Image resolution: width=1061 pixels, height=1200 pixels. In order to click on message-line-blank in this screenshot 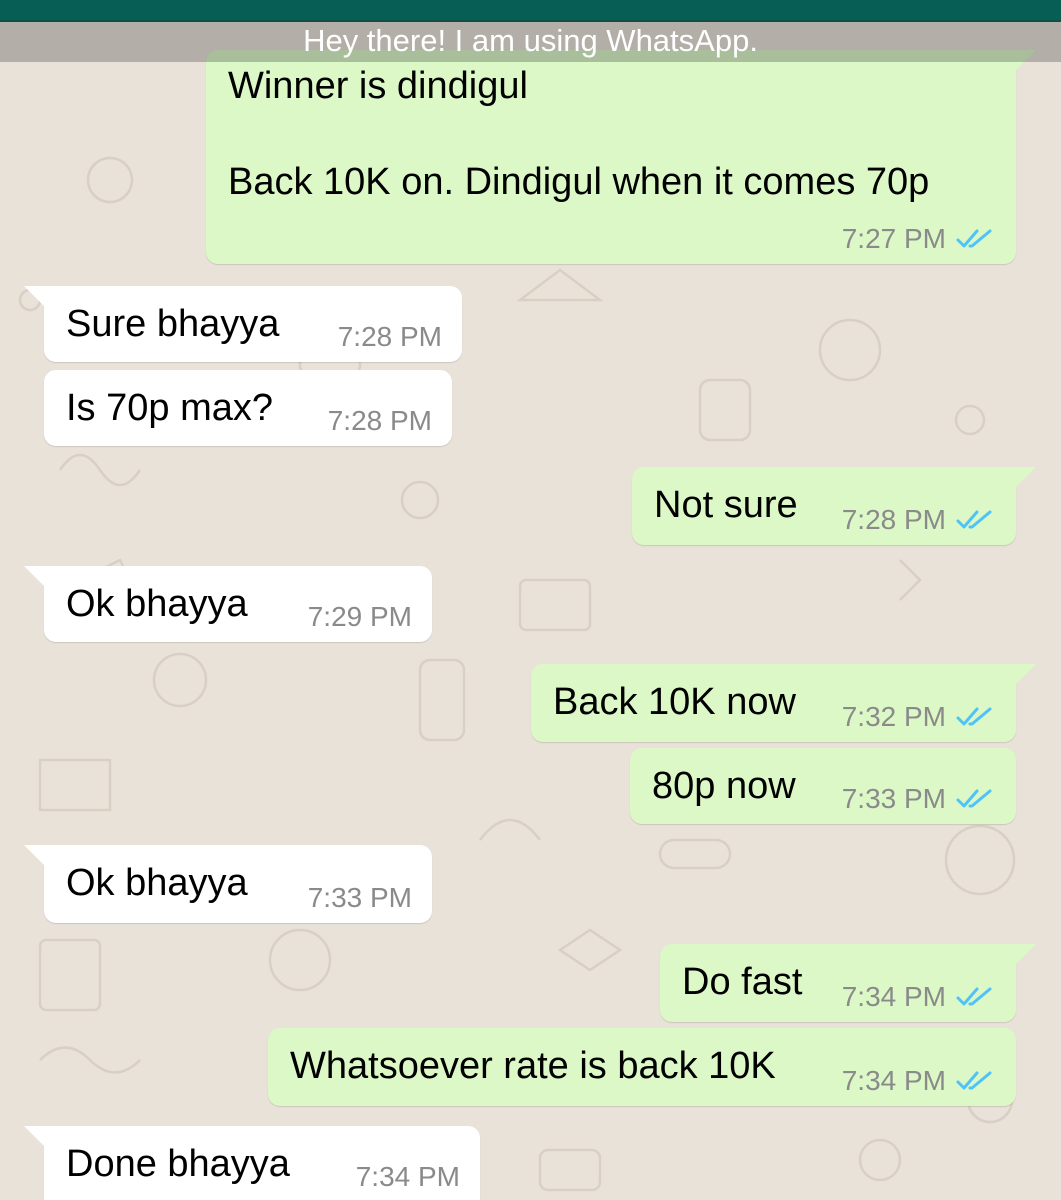, I will do `click(578, 134)`.